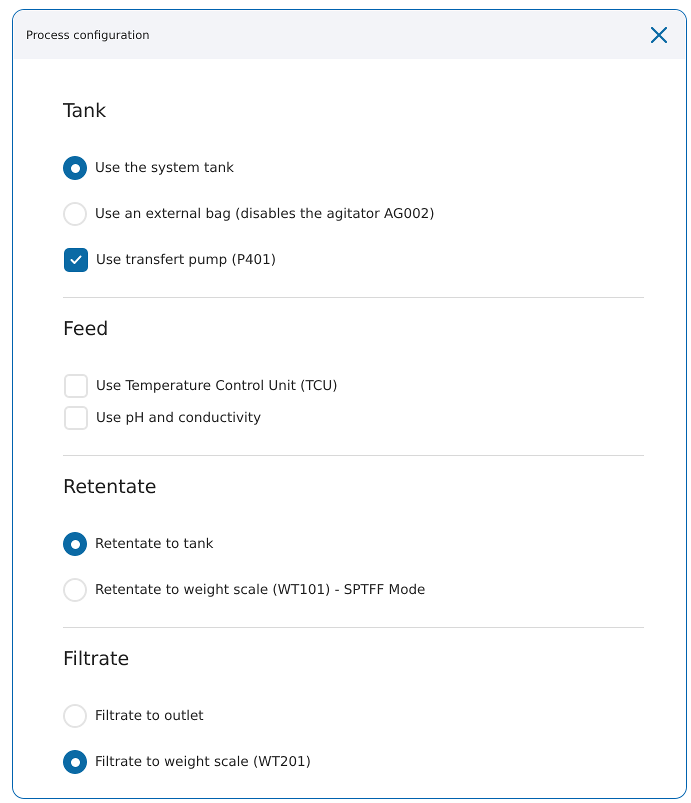 Image resolution: width=691 pixels, height=803 pixels. What do you see at coordinates (154, 544) in the screenshot?
I see `option-label: Retentate to tank` at bounding box center [154, 544].